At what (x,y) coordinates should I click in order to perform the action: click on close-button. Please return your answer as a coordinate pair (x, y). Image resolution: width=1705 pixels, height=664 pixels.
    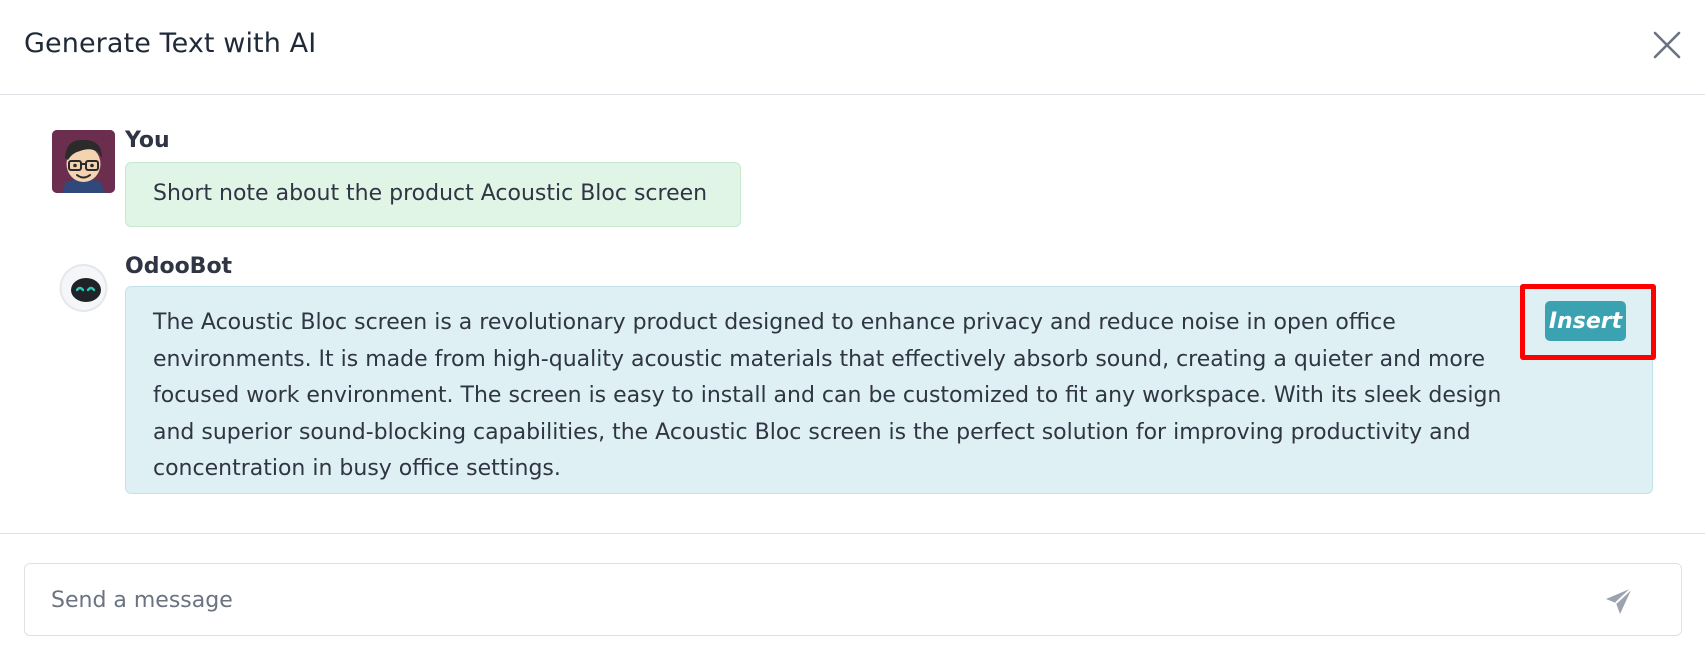
    Looking at the image, I should click on (1667, 45).